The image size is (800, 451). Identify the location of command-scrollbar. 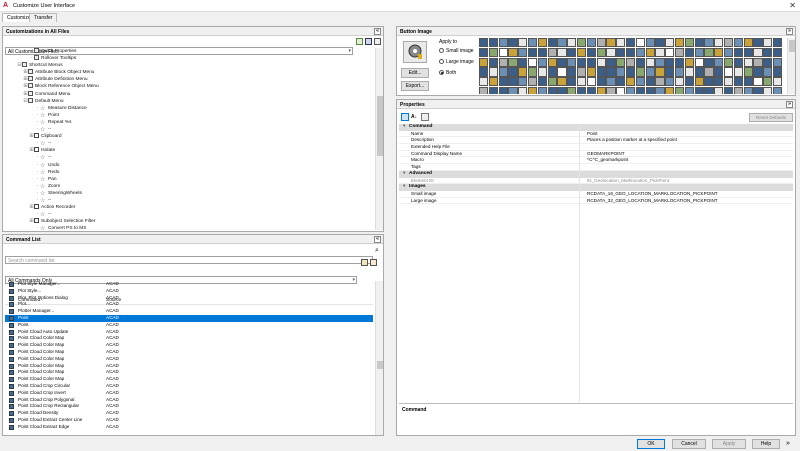
(379, 358).